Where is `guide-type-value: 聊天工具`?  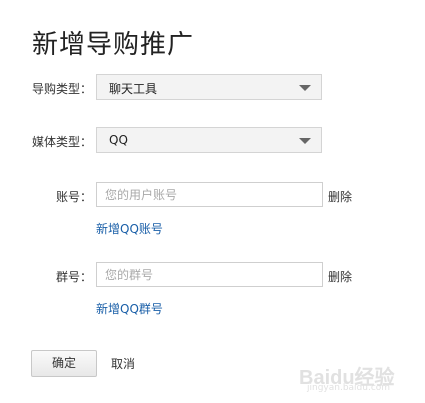 guide-type-value: 聊天工具 is located at coordinates (133, 89).